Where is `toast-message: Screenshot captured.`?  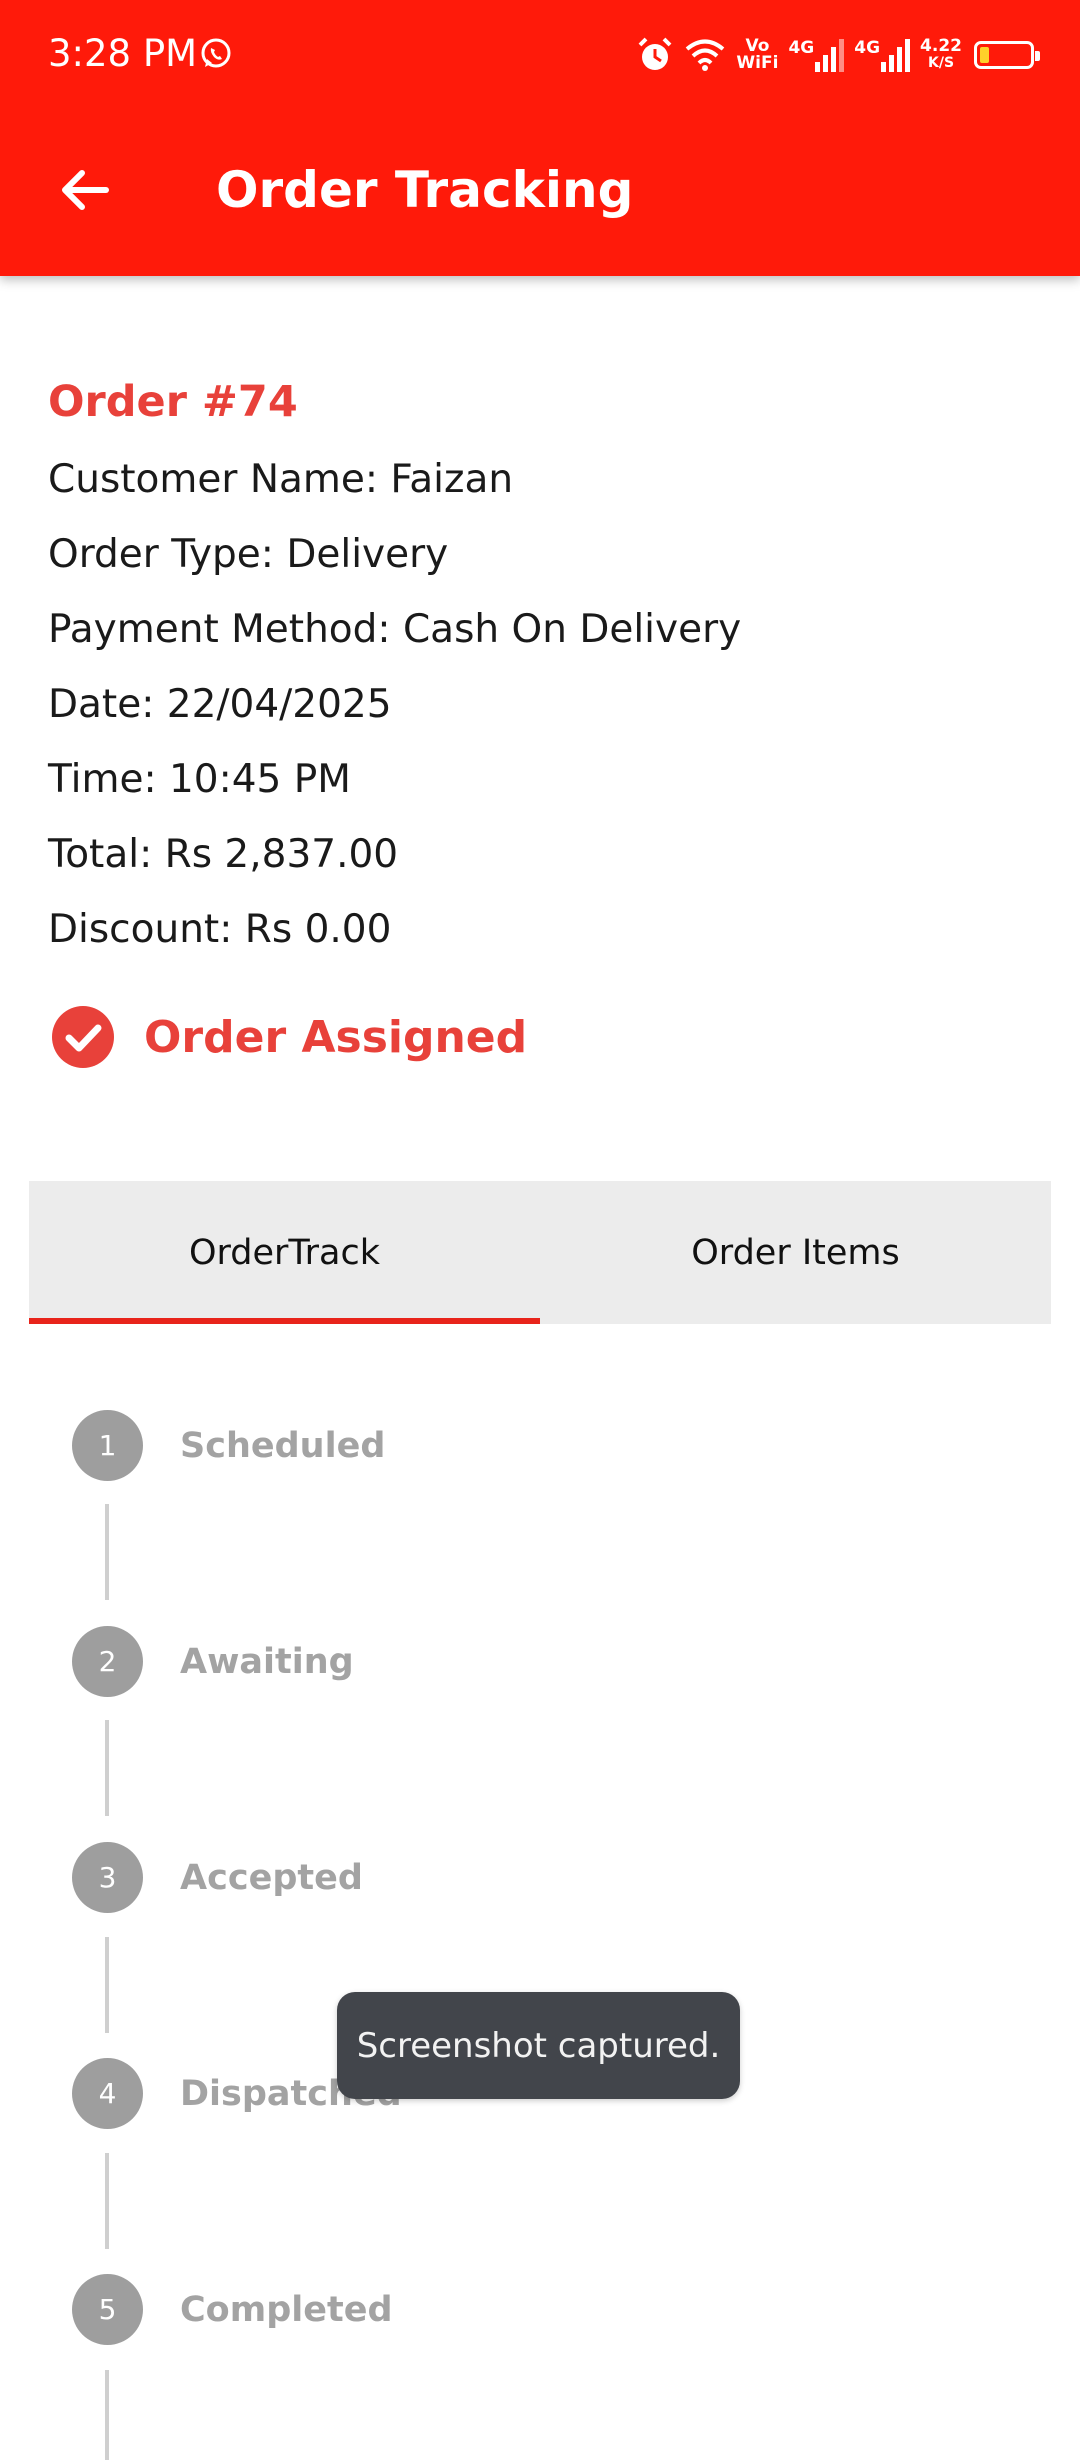 toast-message: Screenshot captured. is located at coordinates (538, 2045).